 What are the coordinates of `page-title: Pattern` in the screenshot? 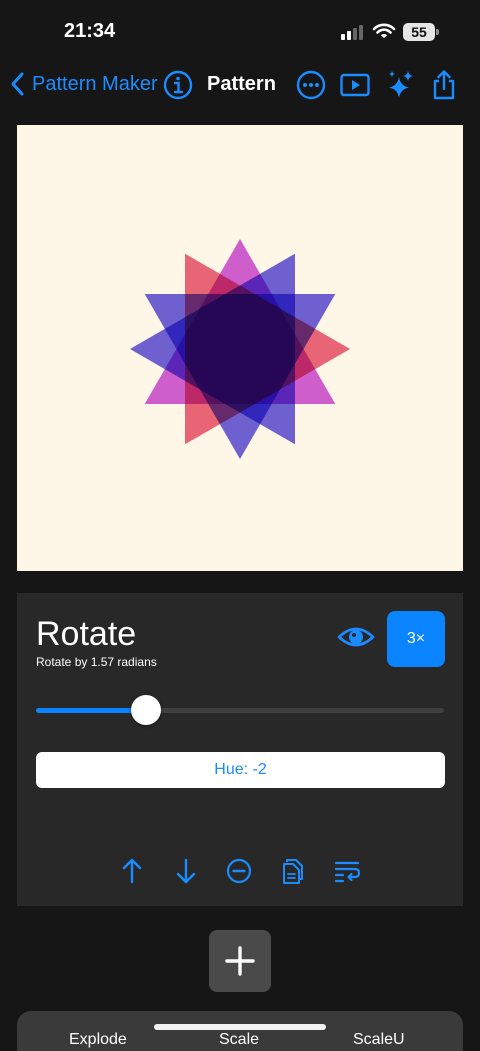 It's located at (241, 84).